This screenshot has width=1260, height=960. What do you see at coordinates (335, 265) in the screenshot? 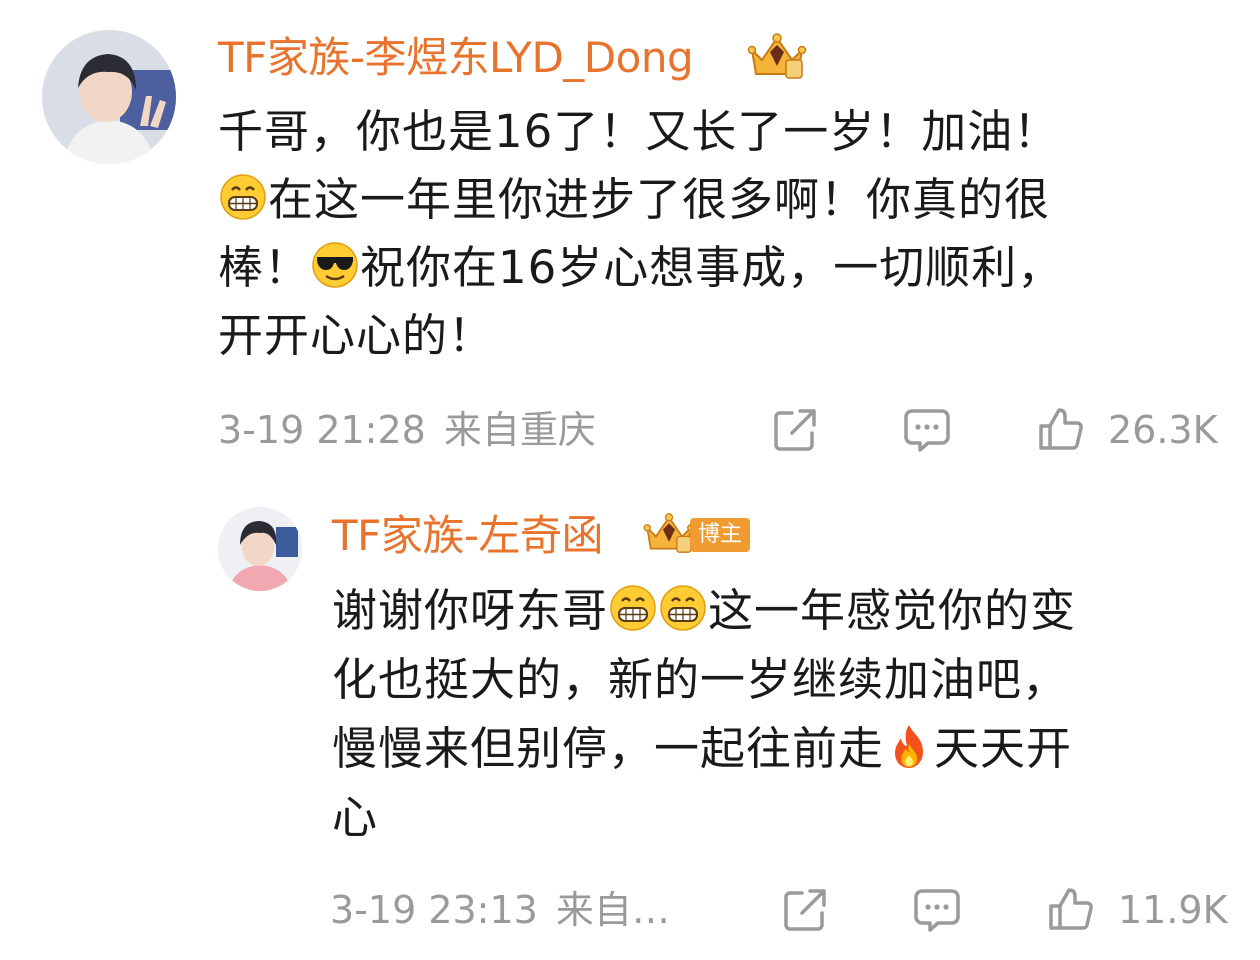
I see `cool-emoji` at bounding box center [335, 265].